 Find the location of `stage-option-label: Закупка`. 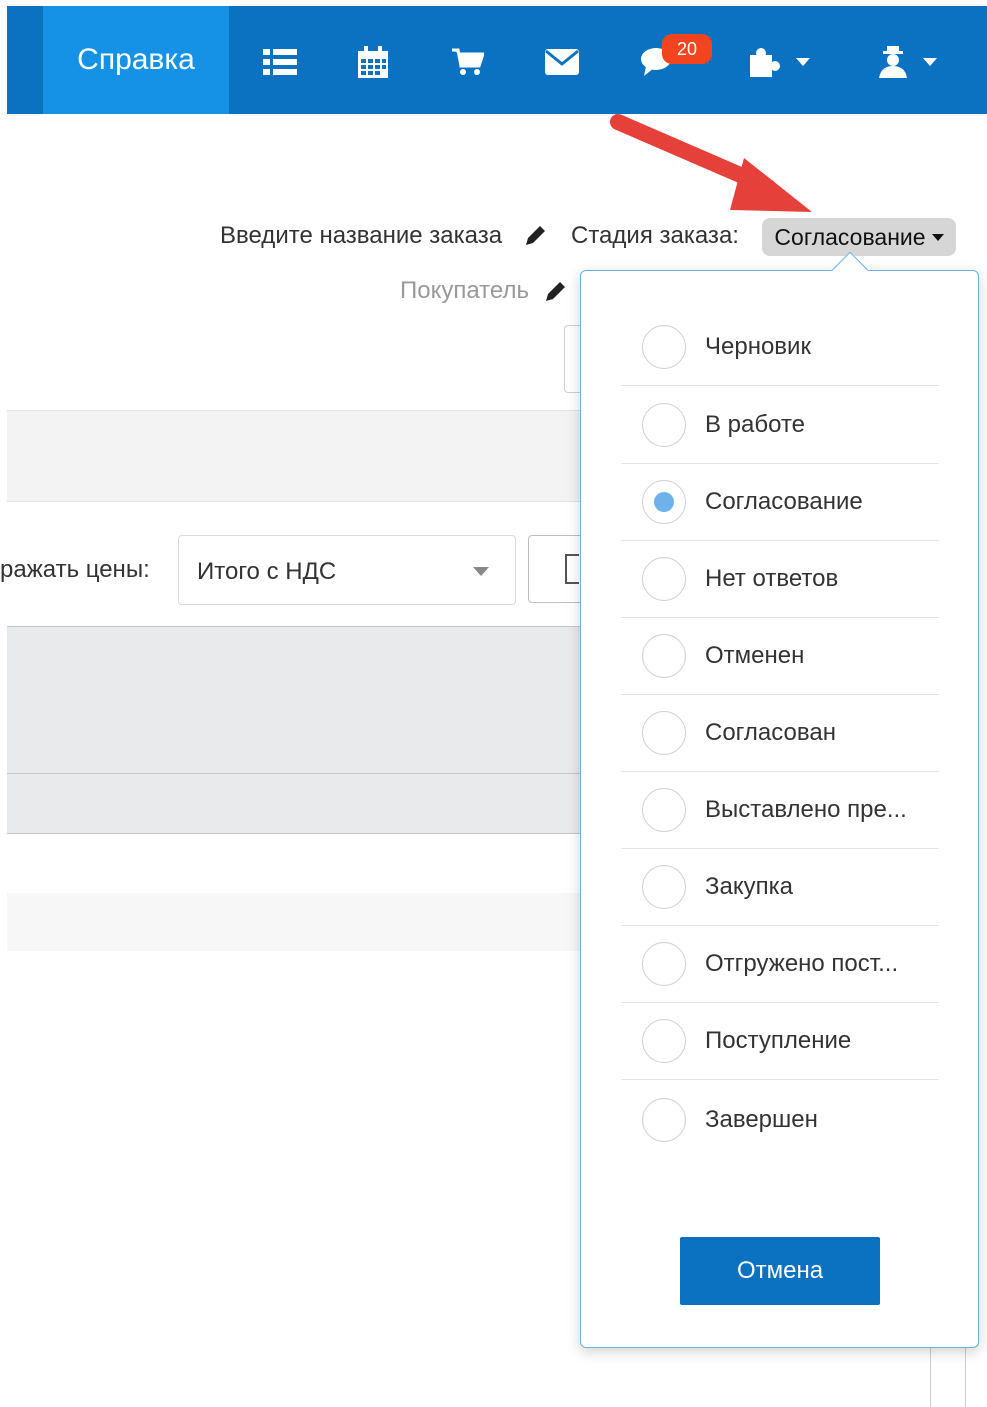

stage-option-label: Закупка is located at coordinates (749, 886).